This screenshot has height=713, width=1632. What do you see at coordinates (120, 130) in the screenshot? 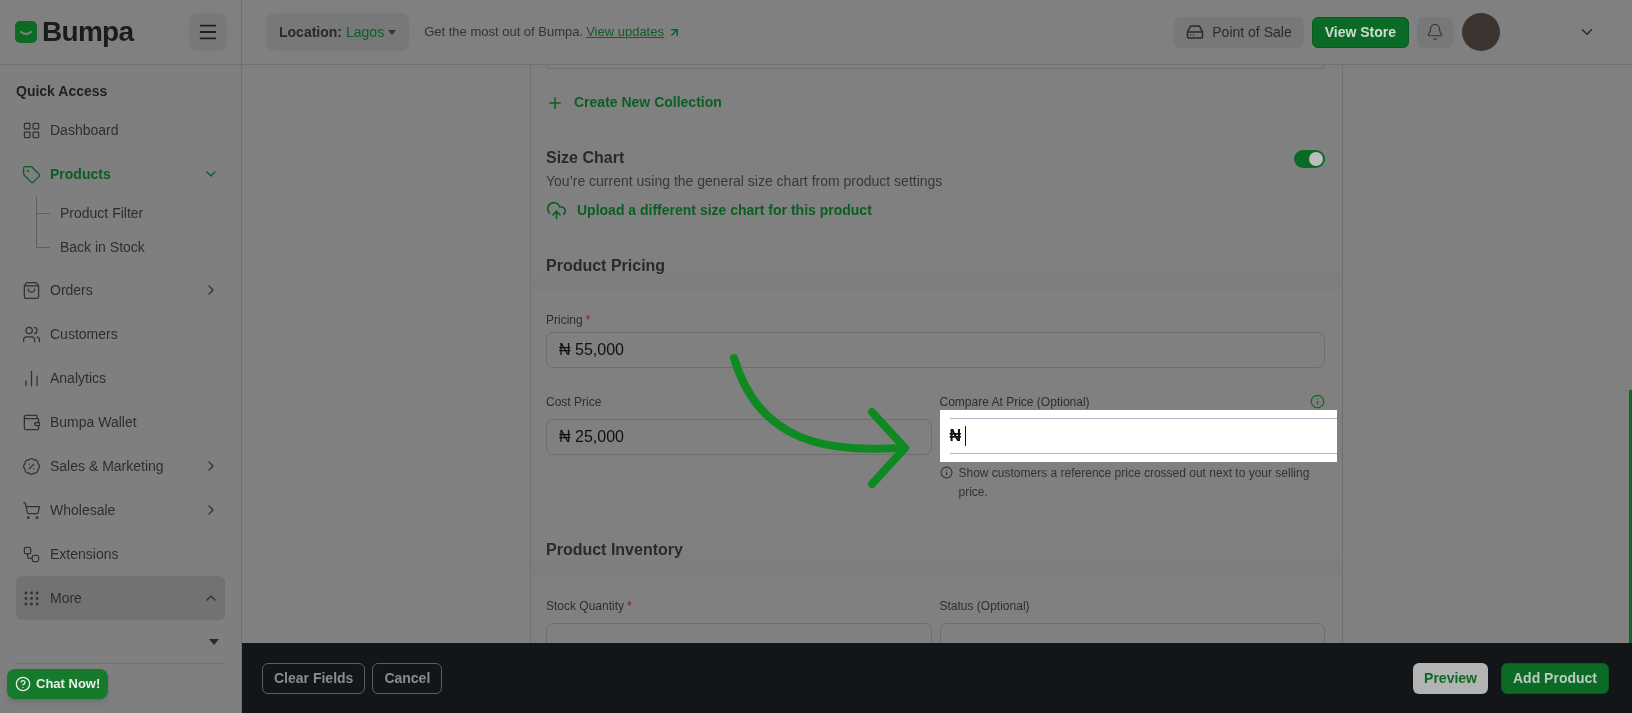
I see `sidebar-item: Dashboard` at bounding box center [120, 130].